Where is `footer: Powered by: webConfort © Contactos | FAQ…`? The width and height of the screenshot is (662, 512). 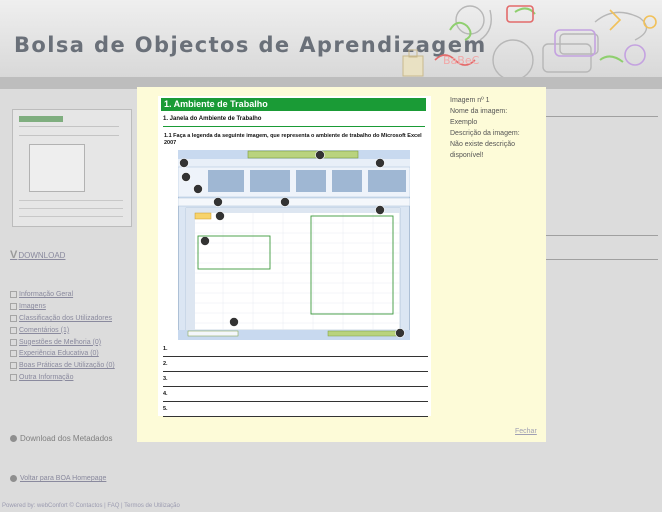
footer: Powered by: webConfort © Contactos | FAQ… is located at coordinates (91, 506).